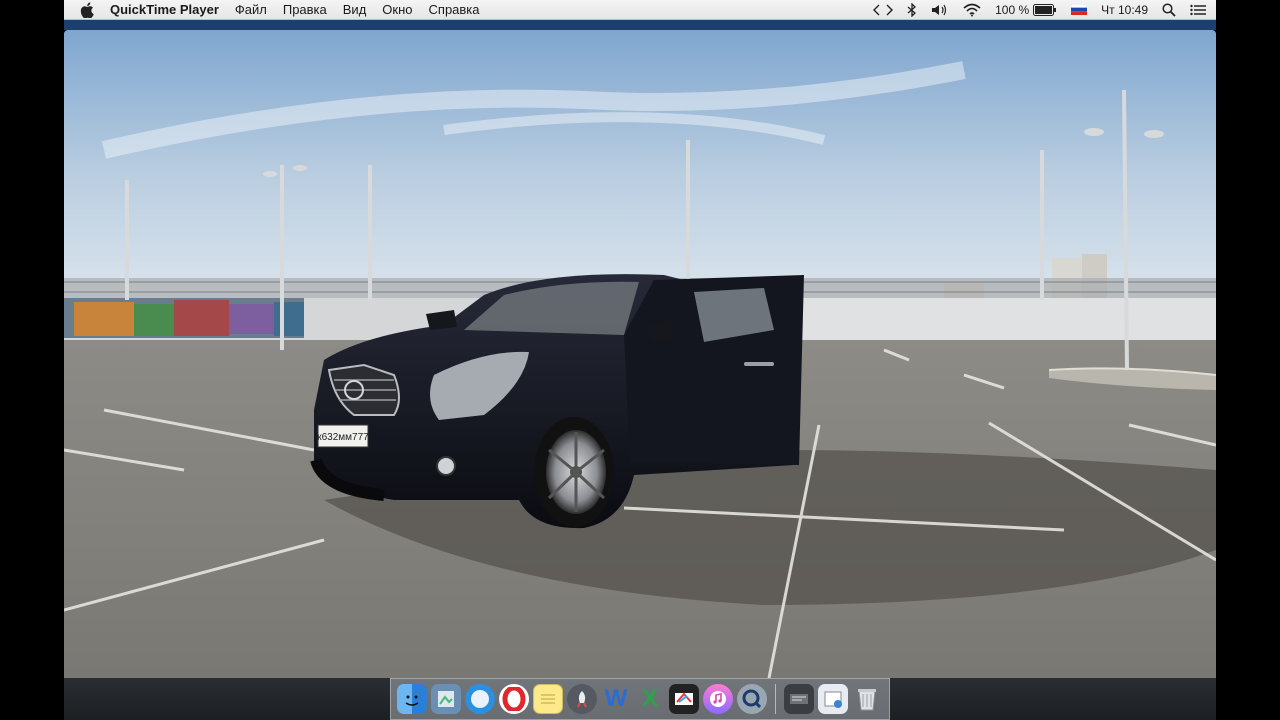 The image size is (1280, 720). I want to click on russian-flag-icon, so click(1079, 9).